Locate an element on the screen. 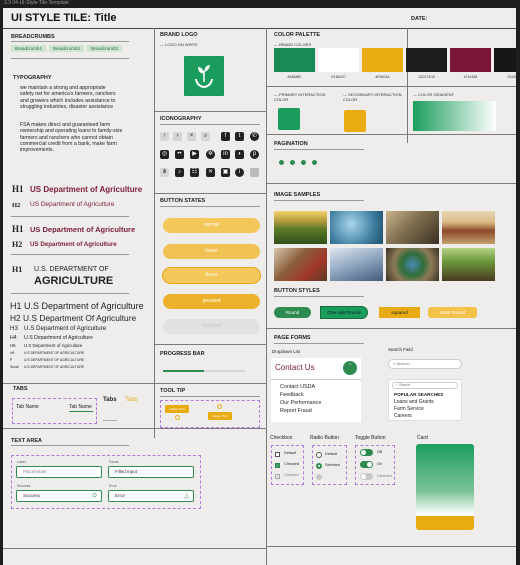 This screenshot has height=565, width=520. checkbox-checked: ✓ is located at coordinates (277, 465).